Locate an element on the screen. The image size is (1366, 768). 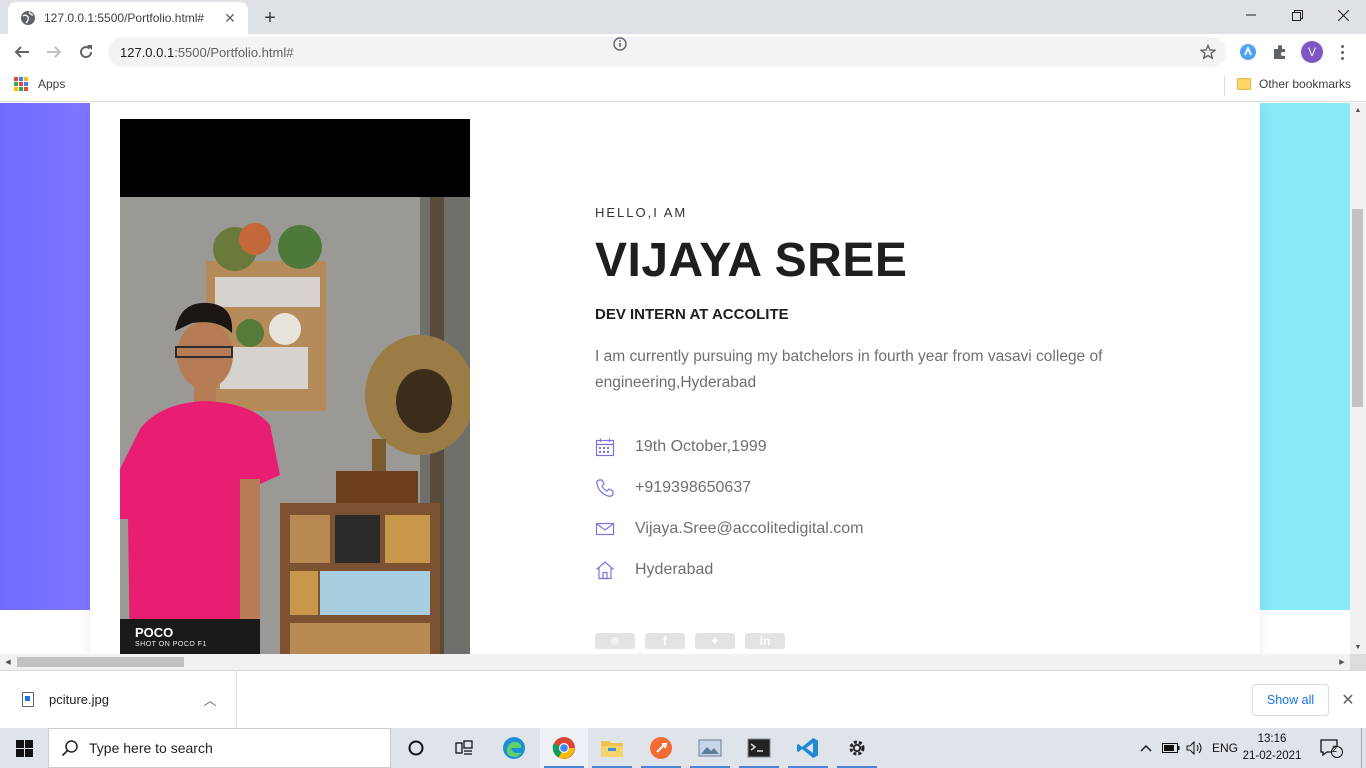
vertical-scroll-thumb is located at coordinates (1357, 308).